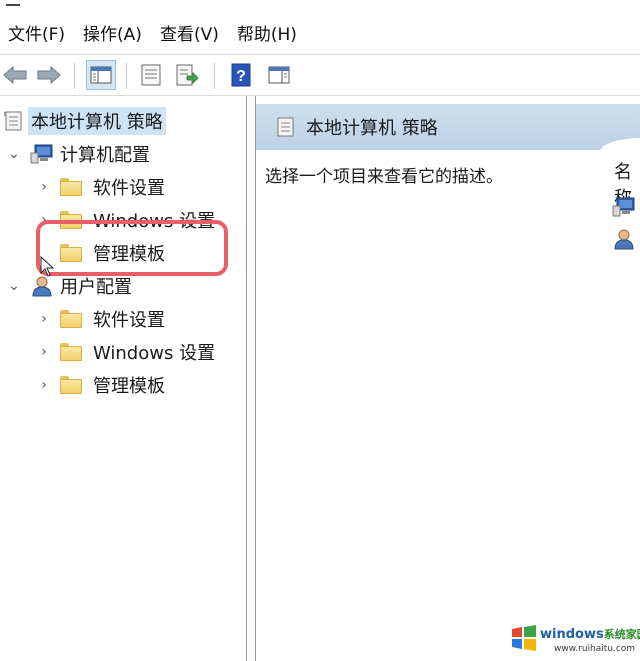 This screenshot has height=661, width=640. What do you see at coordinates (448, 127) in the screenshot?
I see `details-header: 本地计算机 策略` at bounding box center [448, 127].